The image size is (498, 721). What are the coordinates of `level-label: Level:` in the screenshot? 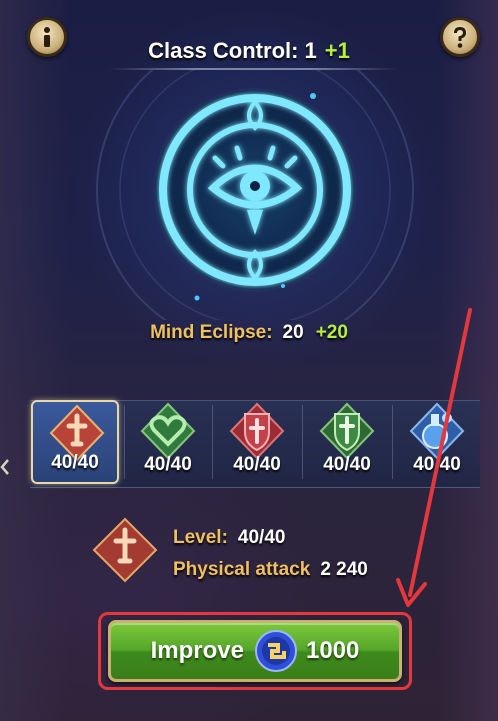 It's located at (200, 537).